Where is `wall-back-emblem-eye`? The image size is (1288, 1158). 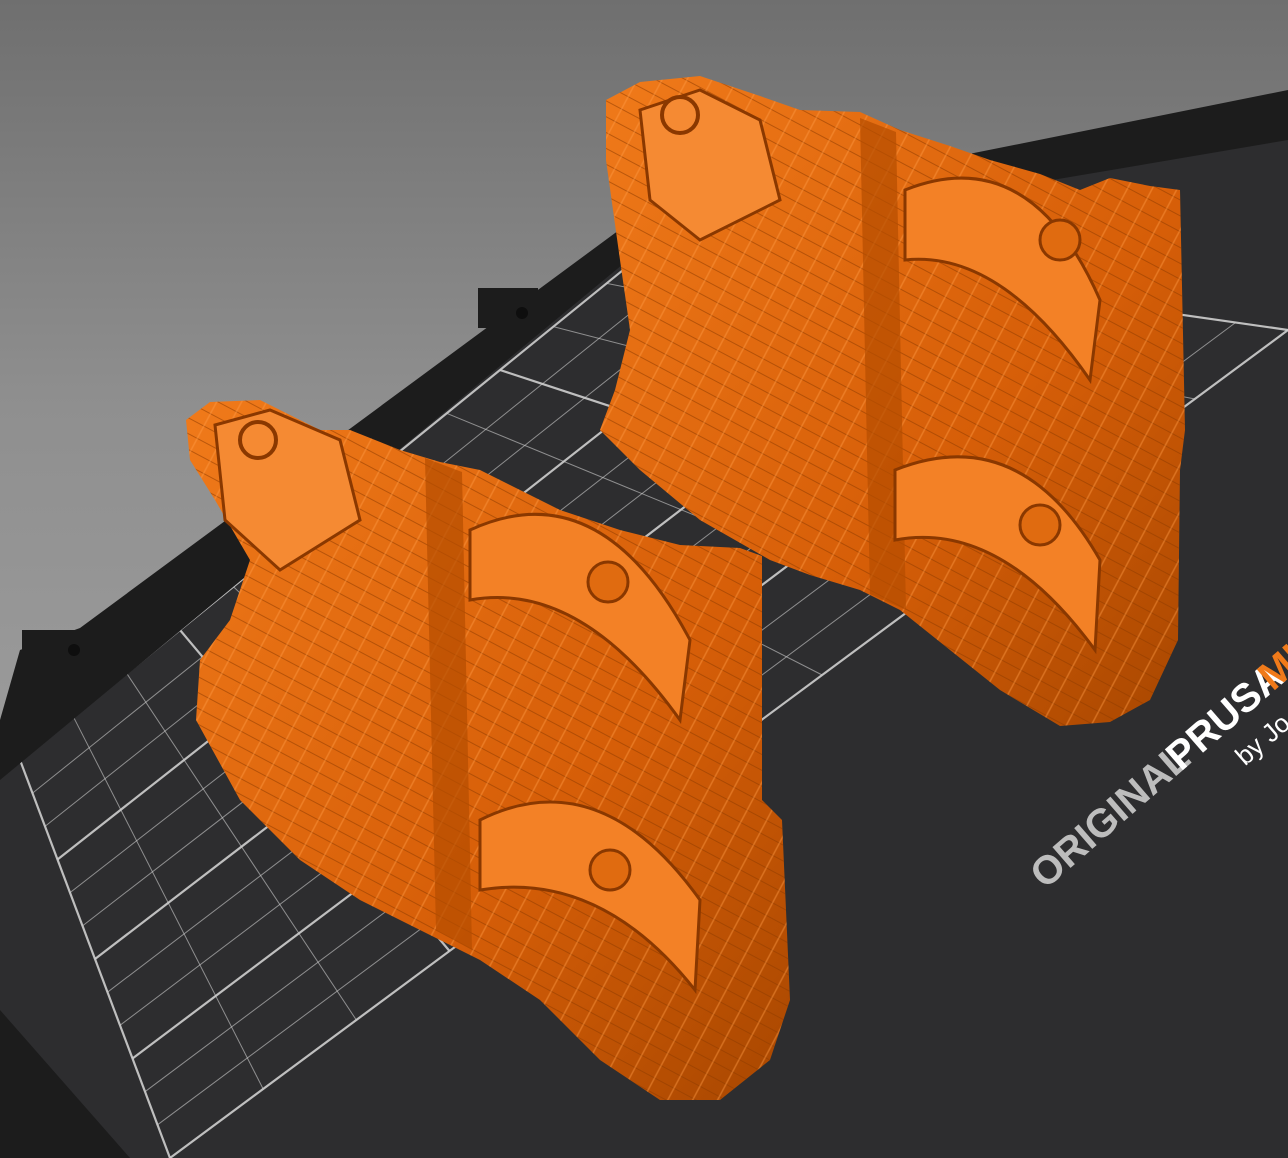 wall-back-emblem-eye is located at coordinates (1040, 525).